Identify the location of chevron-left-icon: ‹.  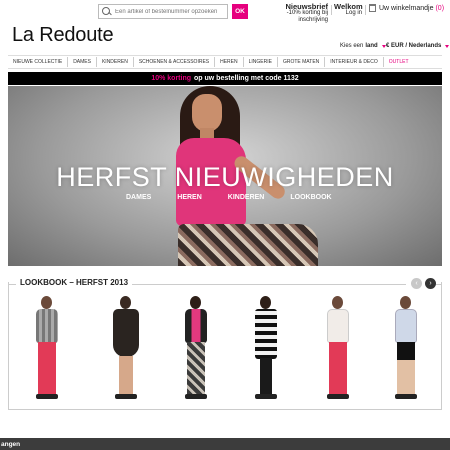
(416, 283).